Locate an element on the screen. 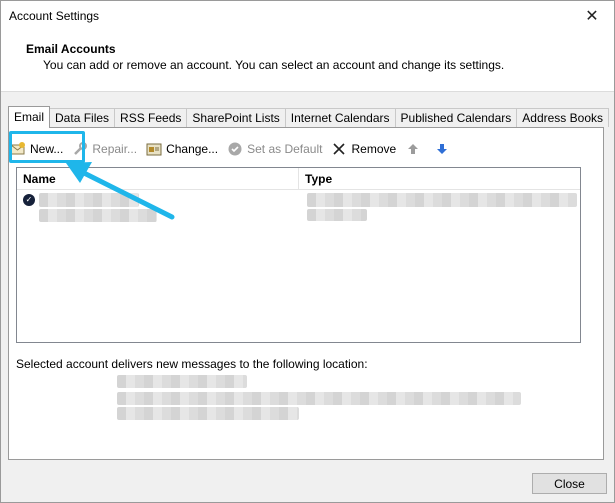  new-button-highlight is located at coordinates (47, 147).